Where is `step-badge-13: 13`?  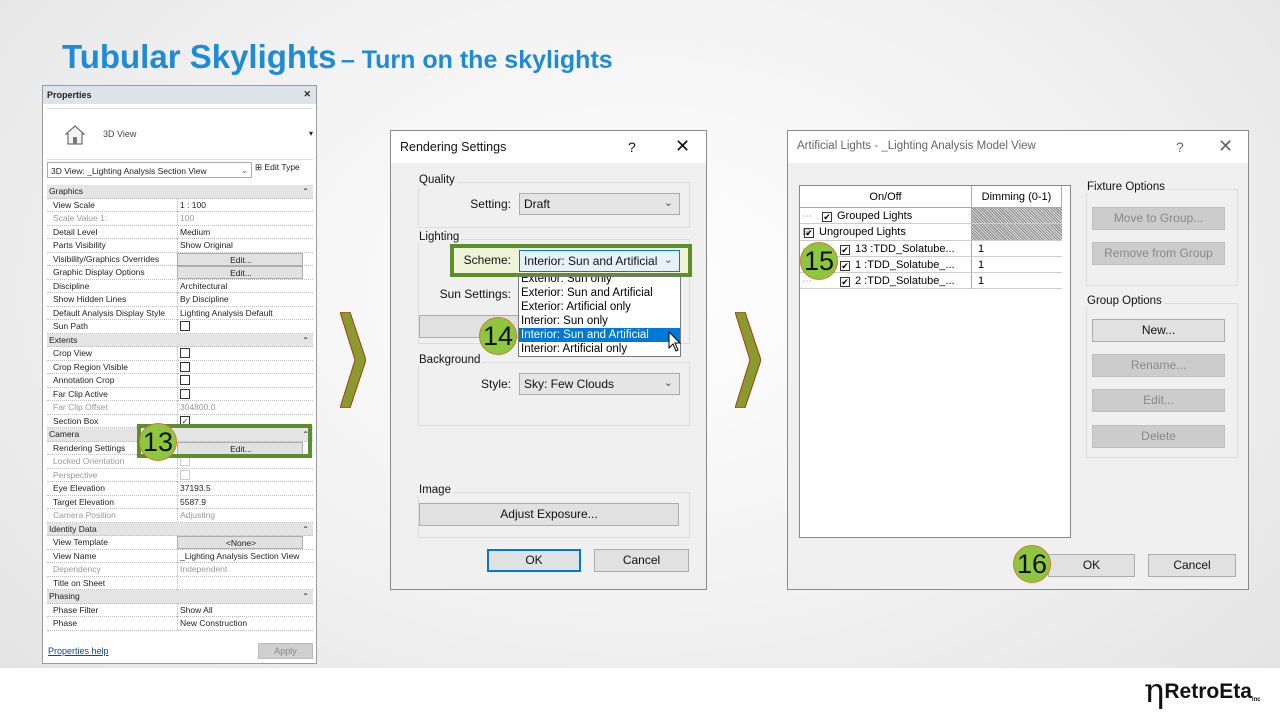
step-badge-13: 13 is located at coordinates (158, 442).